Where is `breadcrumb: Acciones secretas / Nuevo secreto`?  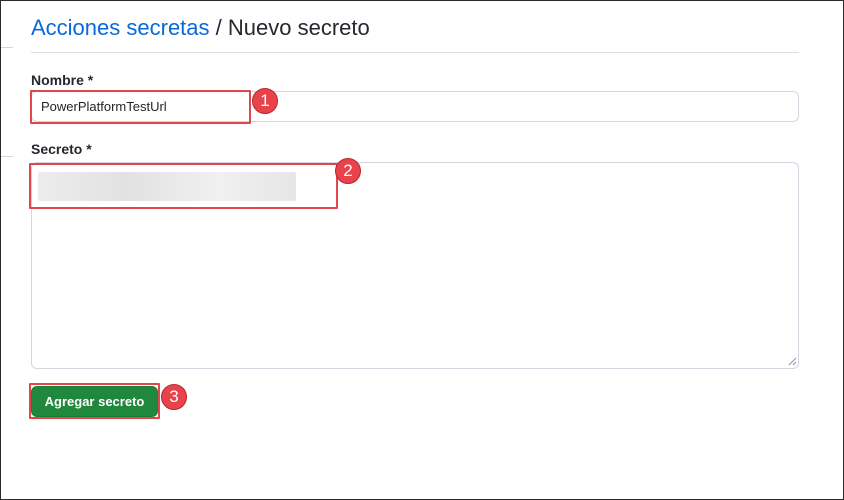 breadcrumb: Acciones secretas / Nuevo secreto is located at coordinates (200, 28).